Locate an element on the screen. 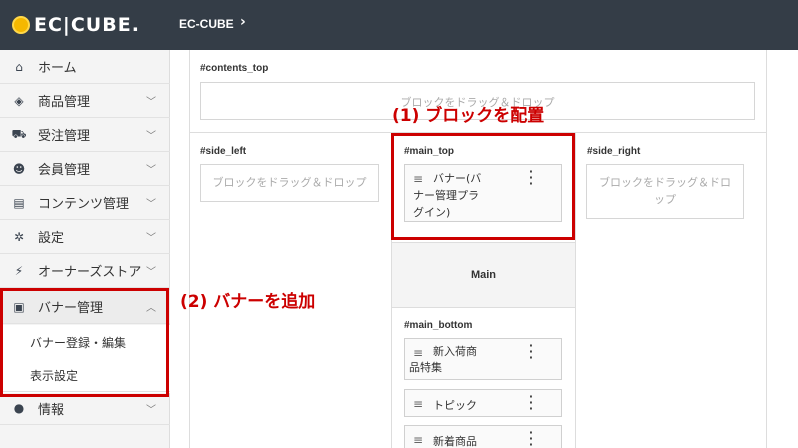 Image resolution: width=798 pixels, height=448 pixels. side-left-label: #side_left is located at coordinates (223, 151).